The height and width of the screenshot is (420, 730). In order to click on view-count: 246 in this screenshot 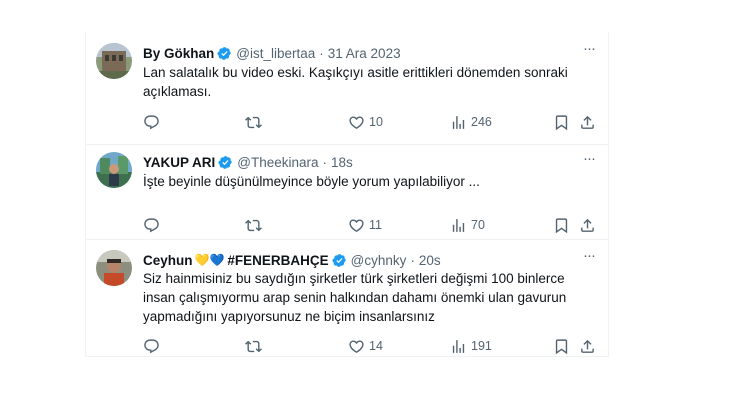, I will do `click(481, 122)`.